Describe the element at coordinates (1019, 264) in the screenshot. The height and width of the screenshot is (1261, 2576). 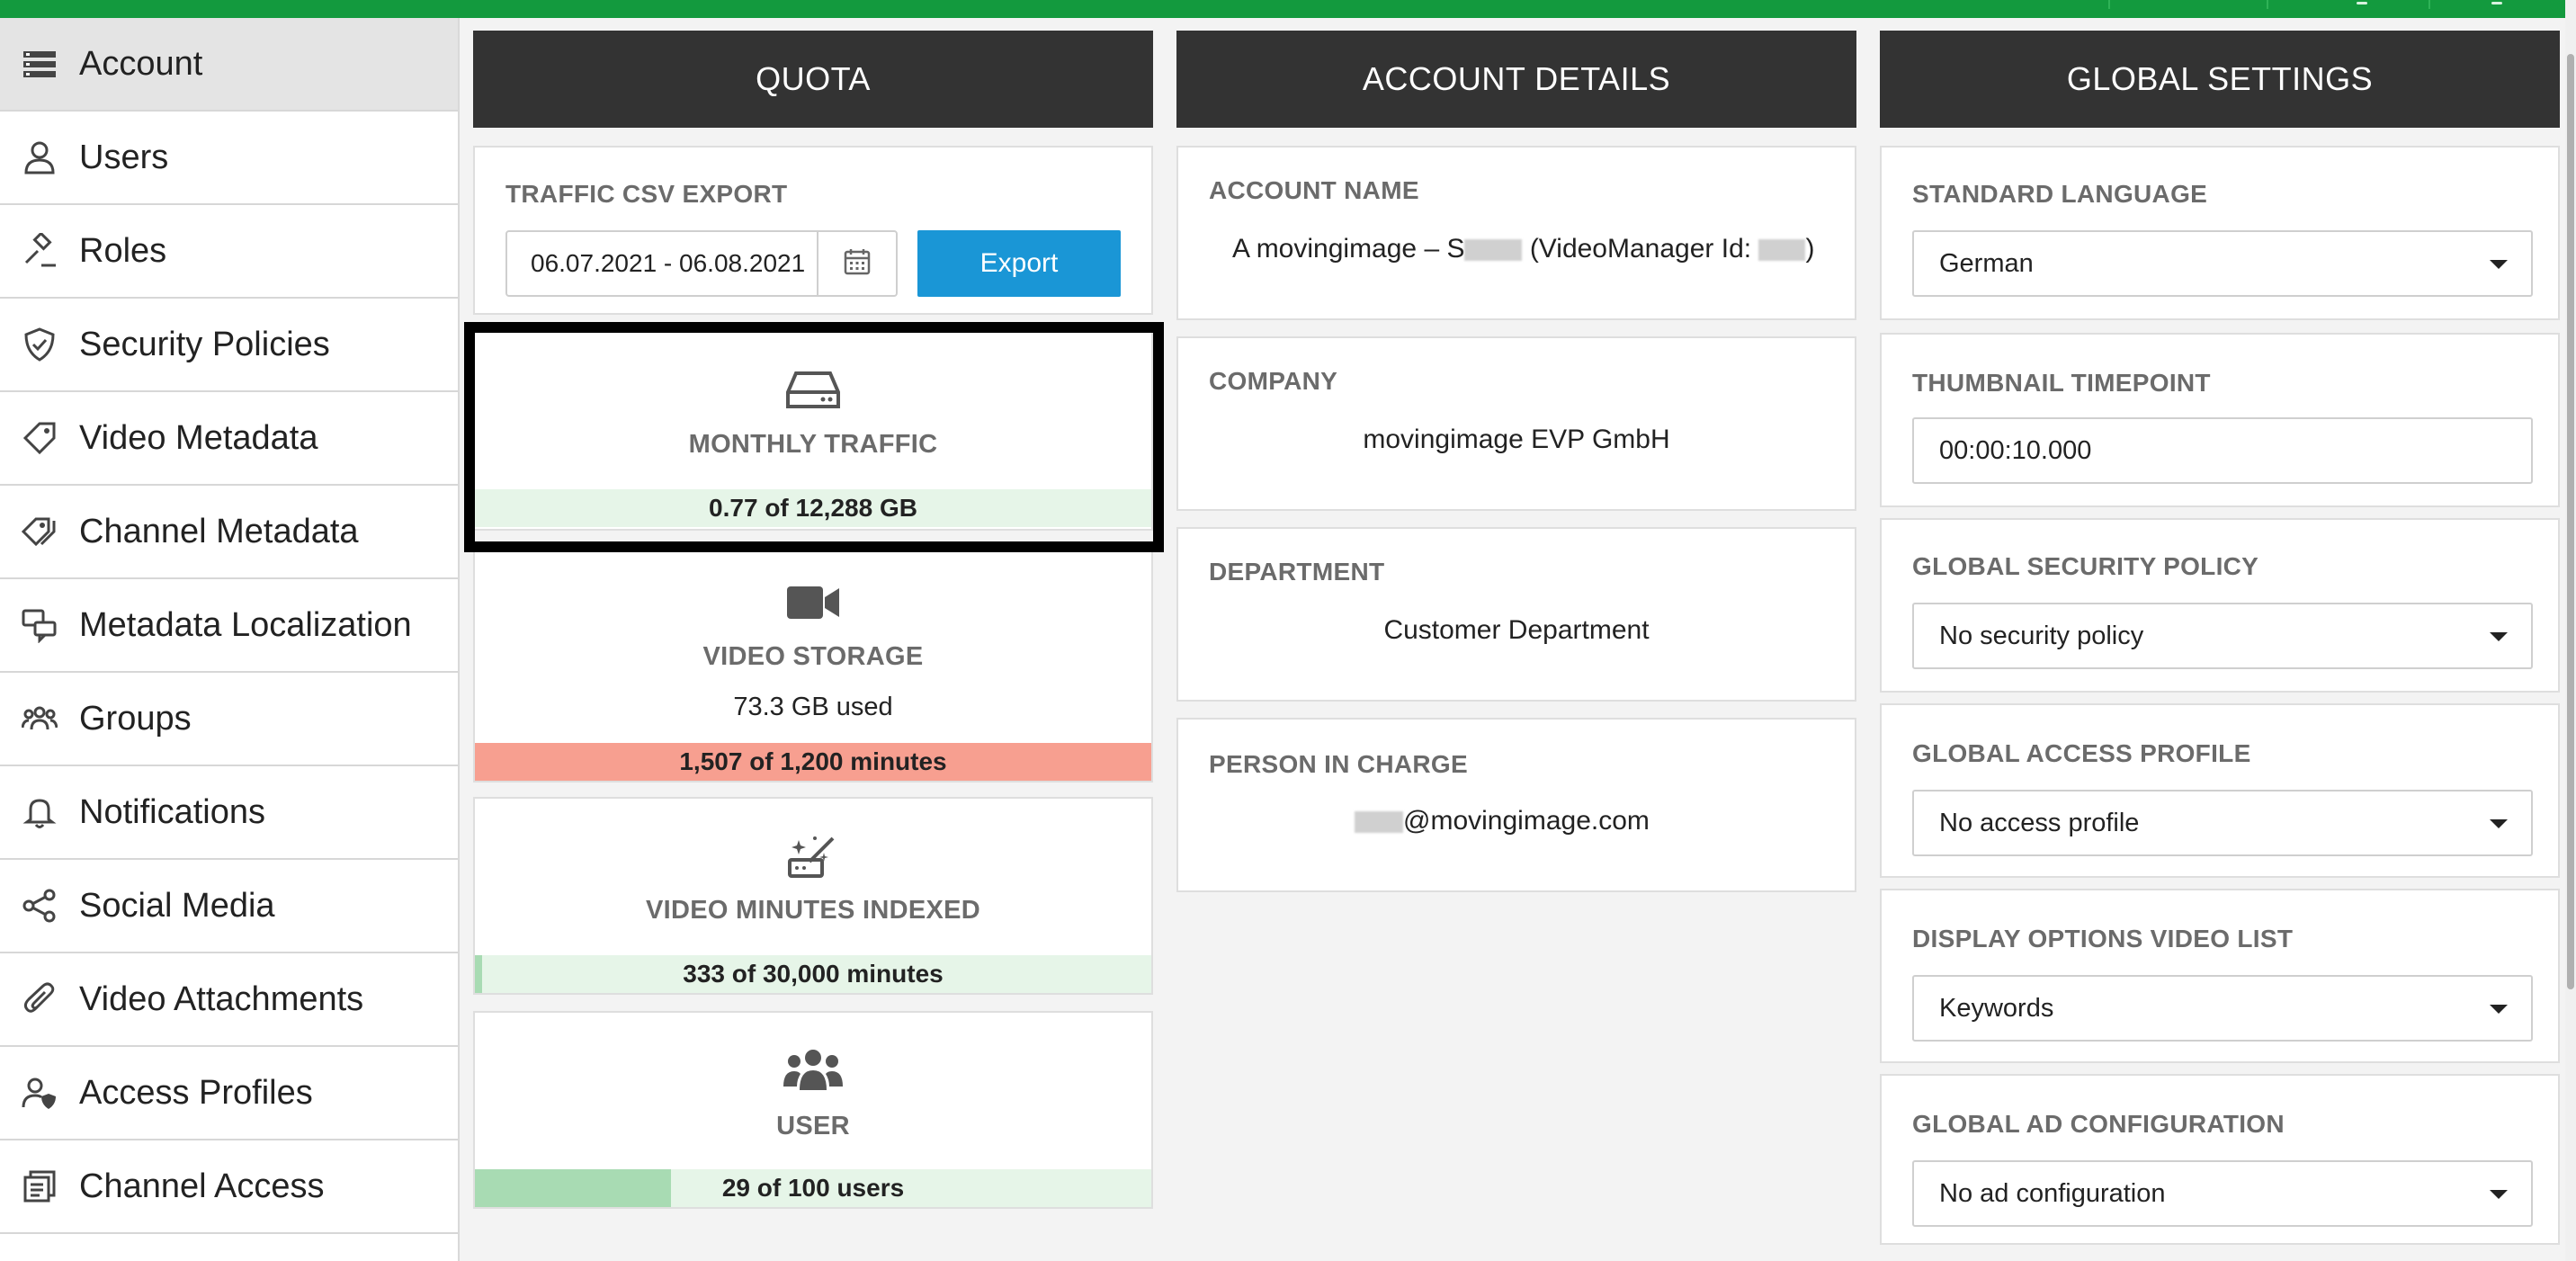
I see `export-button: Export` at that location.